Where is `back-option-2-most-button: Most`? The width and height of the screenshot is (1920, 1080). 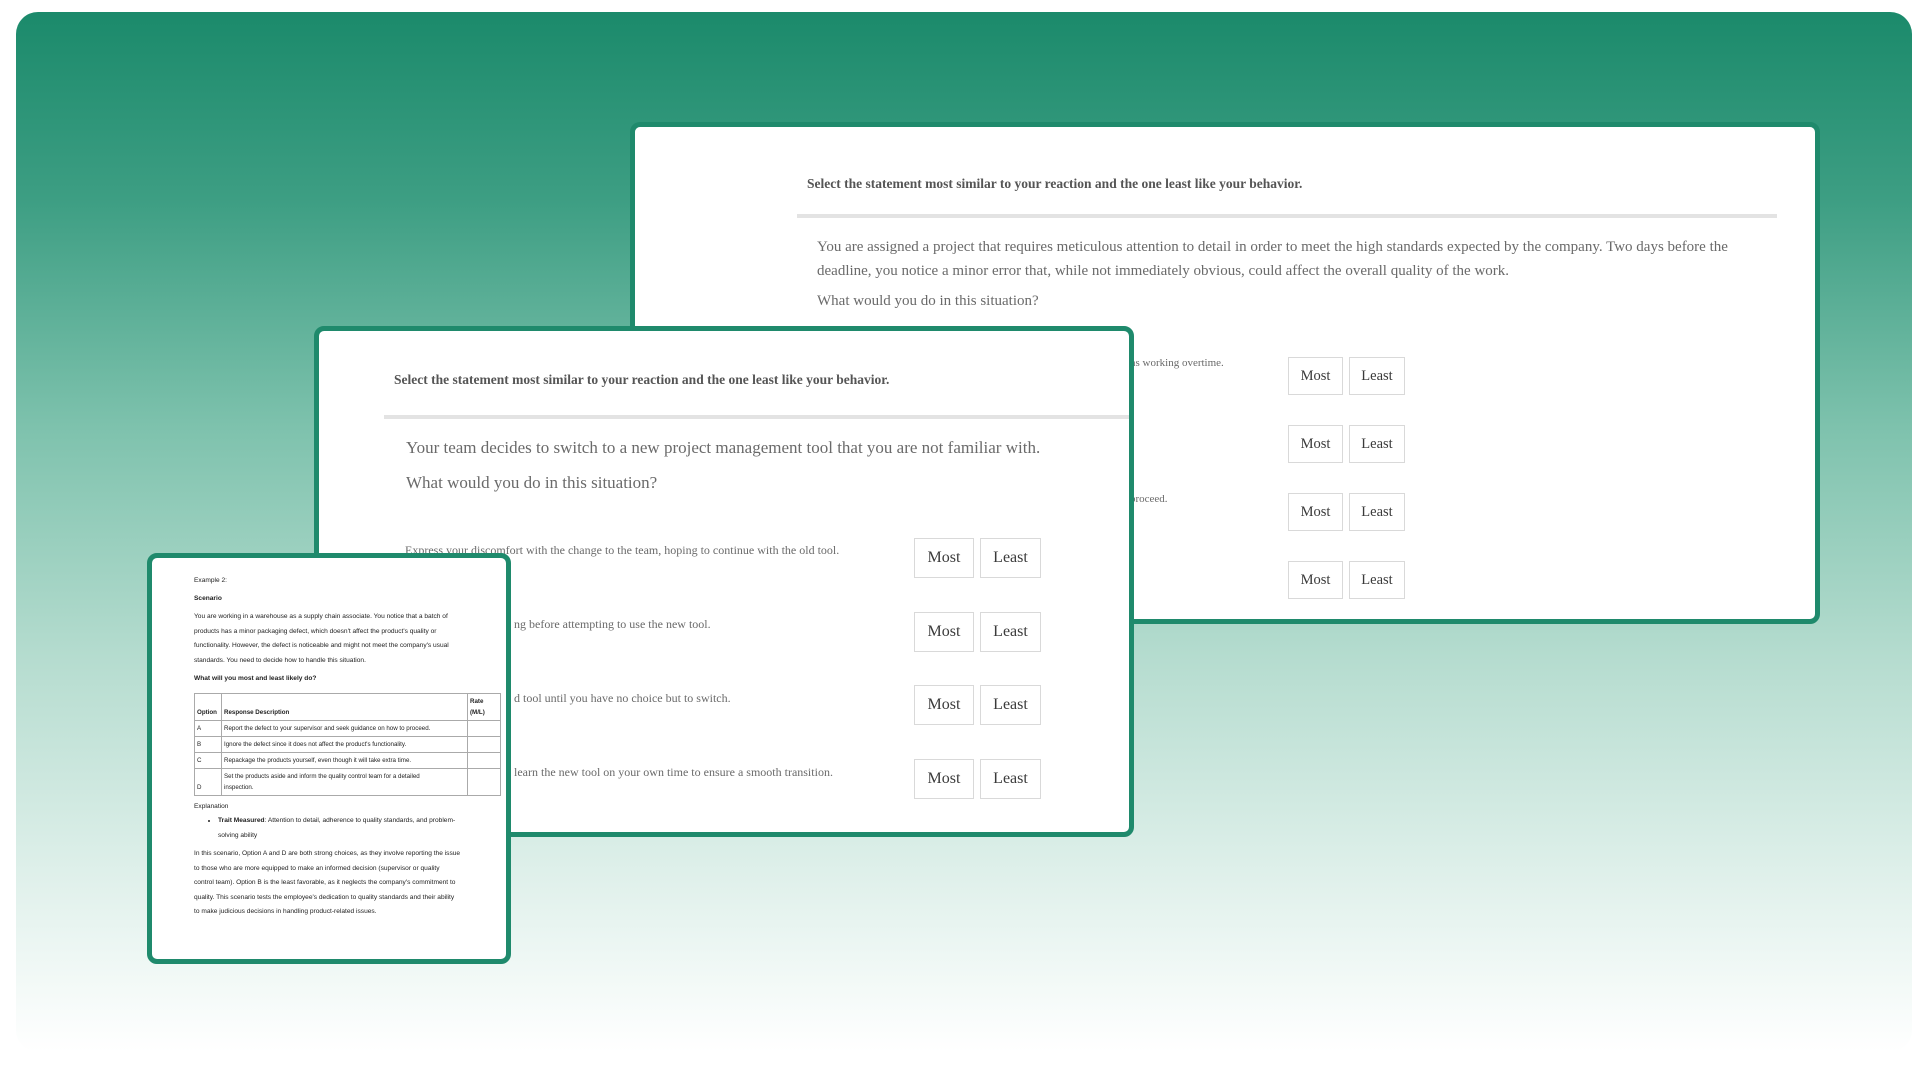 back-option-2-most-button: Most is located at coordinates (1315, 444).